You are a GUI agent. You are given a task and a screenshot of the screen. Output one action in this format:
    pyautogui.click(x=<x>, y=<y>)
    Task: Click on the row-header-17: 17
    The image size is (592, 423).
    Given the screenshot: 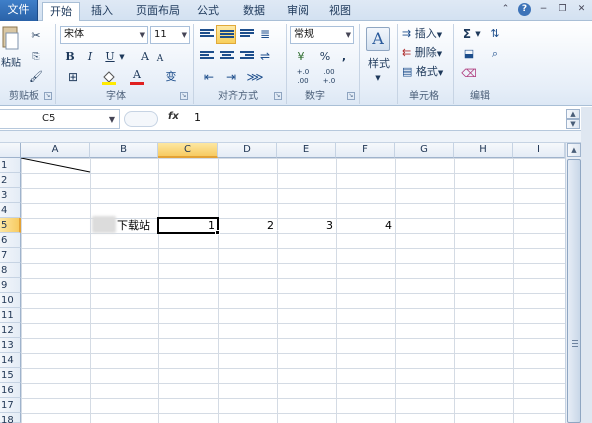 What is the action you would take?
    pyautogui.click(x=10, y=405)
    